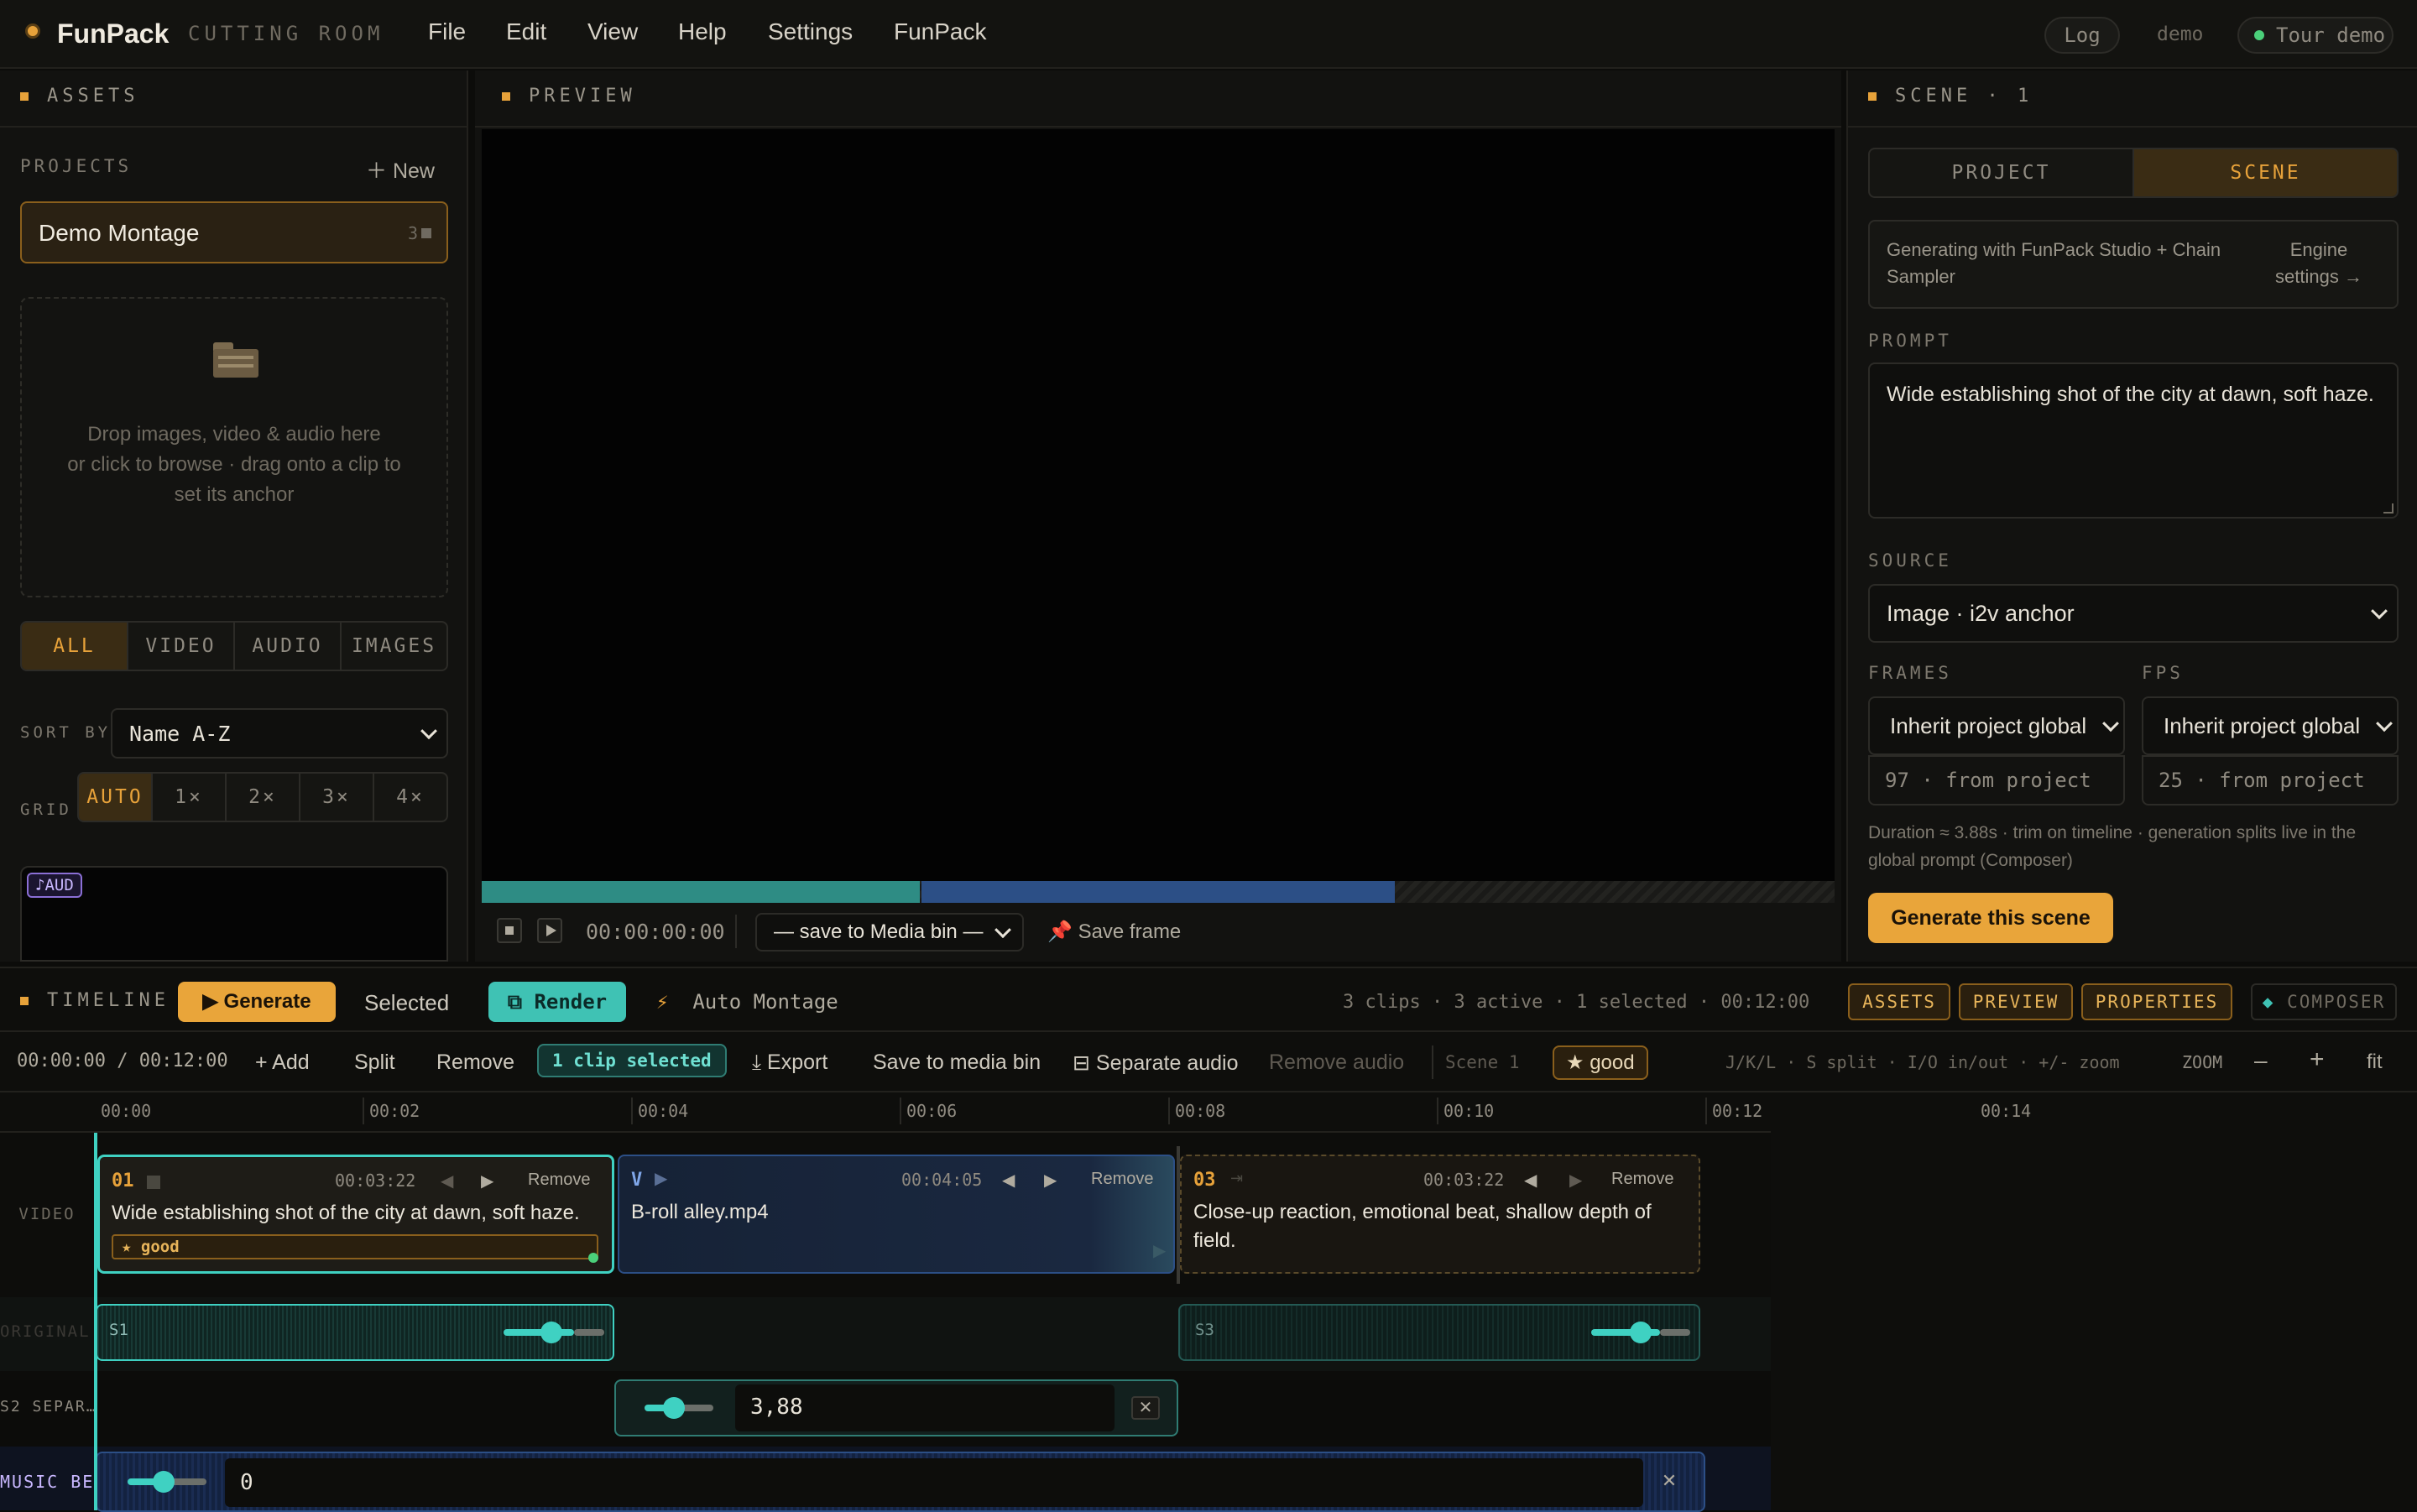  Describe the element at coordinates (288, 646) in the screenshot. I see `filter-audio: AUDIO` at that location.